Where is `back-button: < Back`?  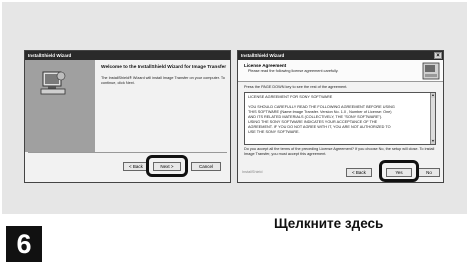
back-button: < Back is located at coordinates (359, 172).